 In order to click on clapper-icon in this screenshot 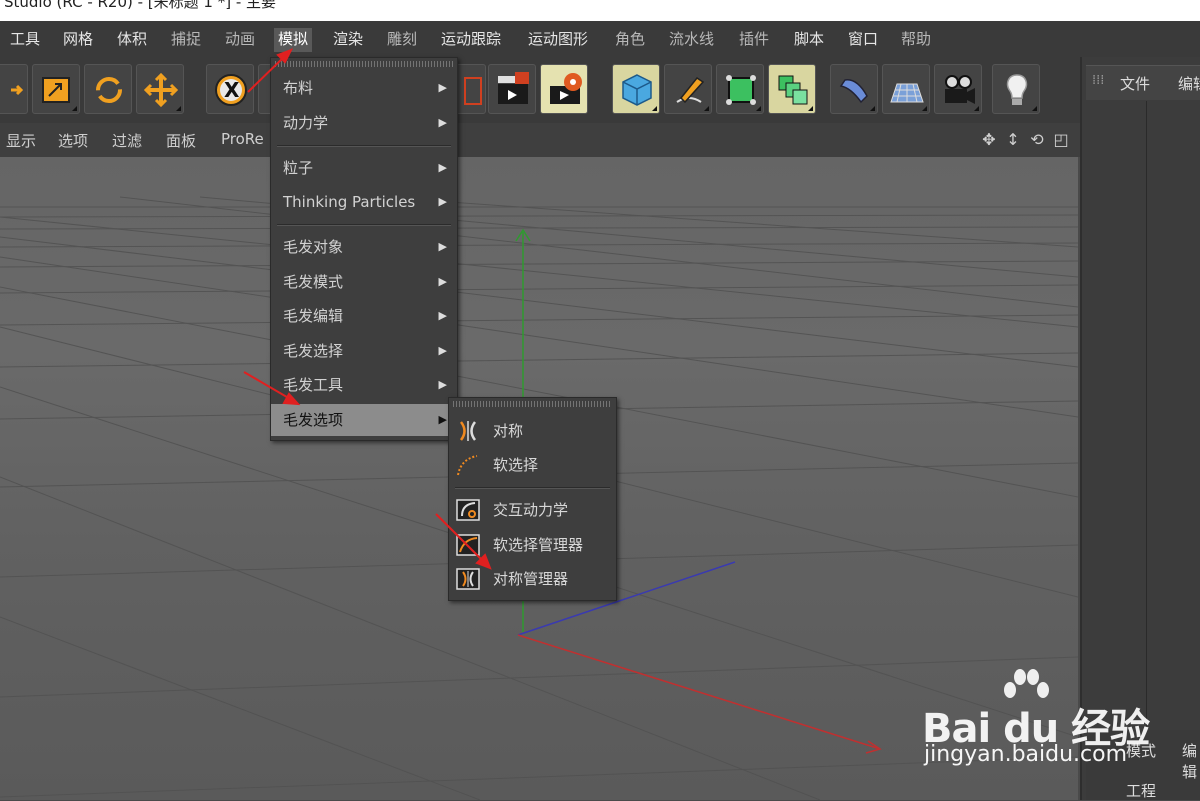, I will do `click(513, 88)`.